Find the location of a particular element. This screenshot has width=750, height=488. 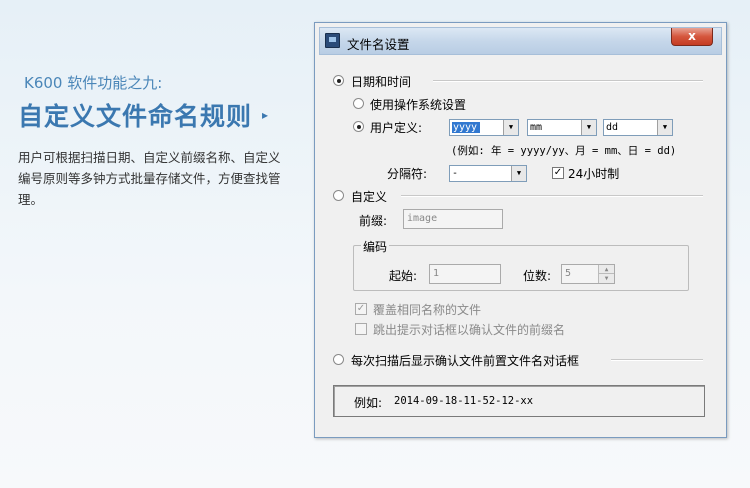

spin-down-icon: ▼ is located at coordinates (606, 278).